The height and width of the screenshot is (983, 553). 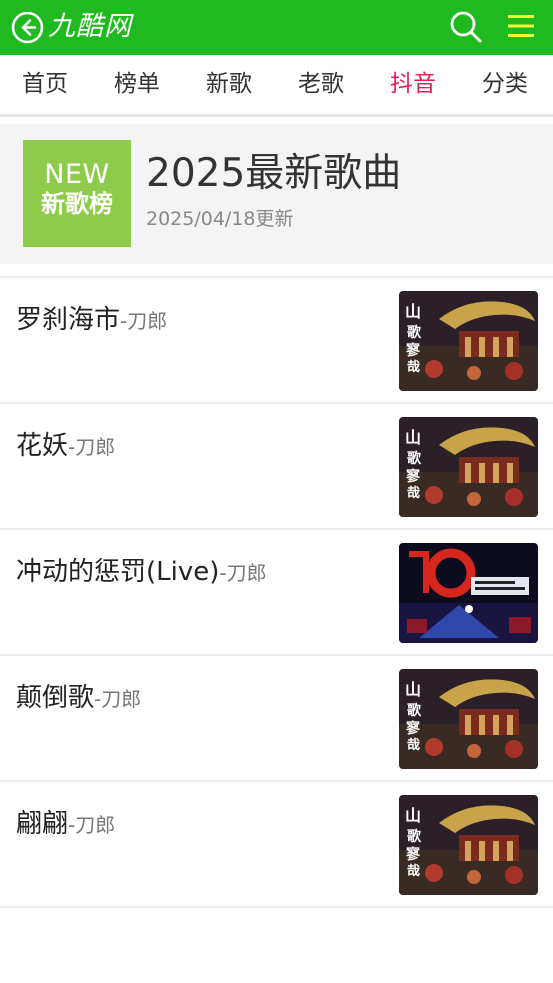 What do you see at coordinates (77, 204) in the screenshot?
I see `badge-title-text: 新歌榜` at bounding box center [77, 204].